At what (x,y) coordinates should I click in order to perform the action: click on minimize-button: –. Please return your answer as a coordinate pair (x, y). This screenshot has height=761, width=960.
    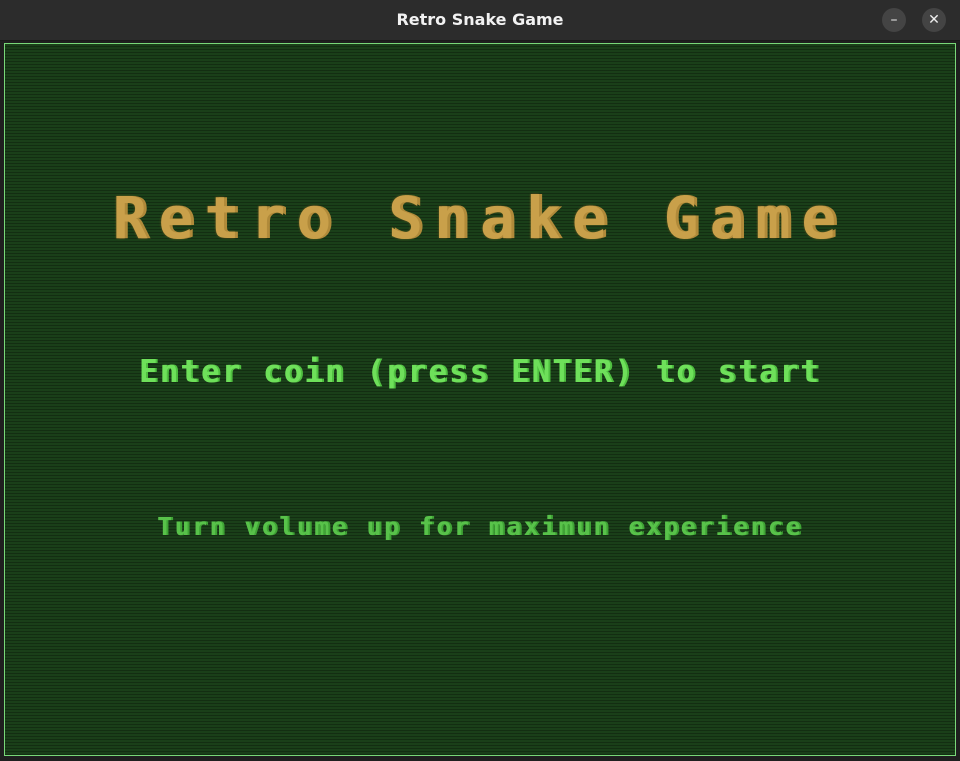
    Looking at the image, I should click on (894, 20).